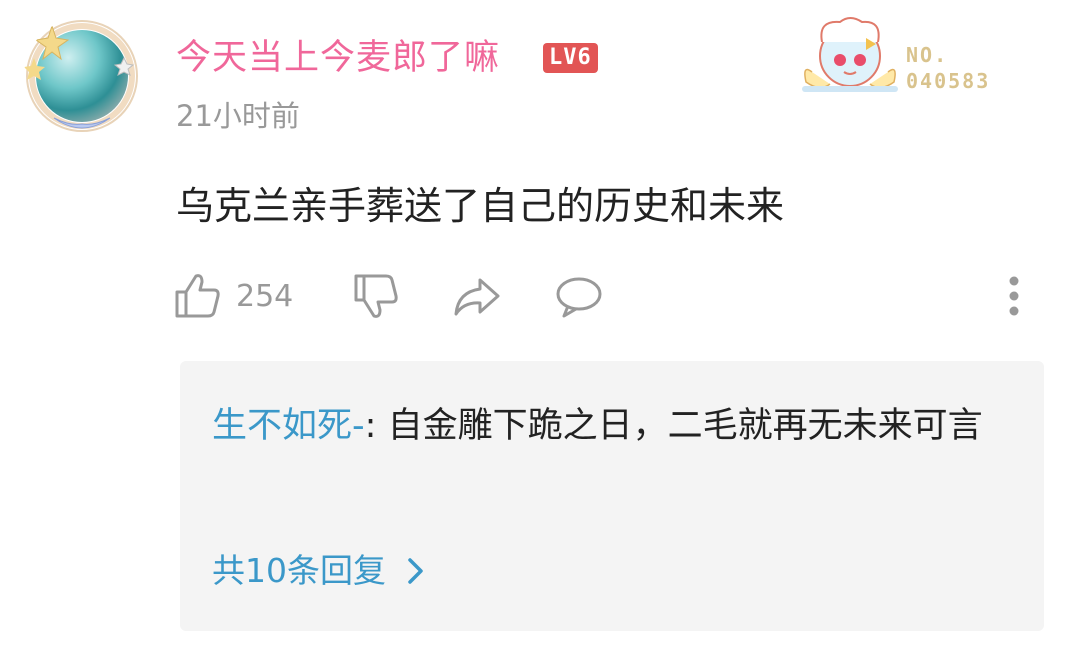  Describe the element at coordinates (948, 81) in the screenshot. I see `fan-badge-value: 040583` at that location.